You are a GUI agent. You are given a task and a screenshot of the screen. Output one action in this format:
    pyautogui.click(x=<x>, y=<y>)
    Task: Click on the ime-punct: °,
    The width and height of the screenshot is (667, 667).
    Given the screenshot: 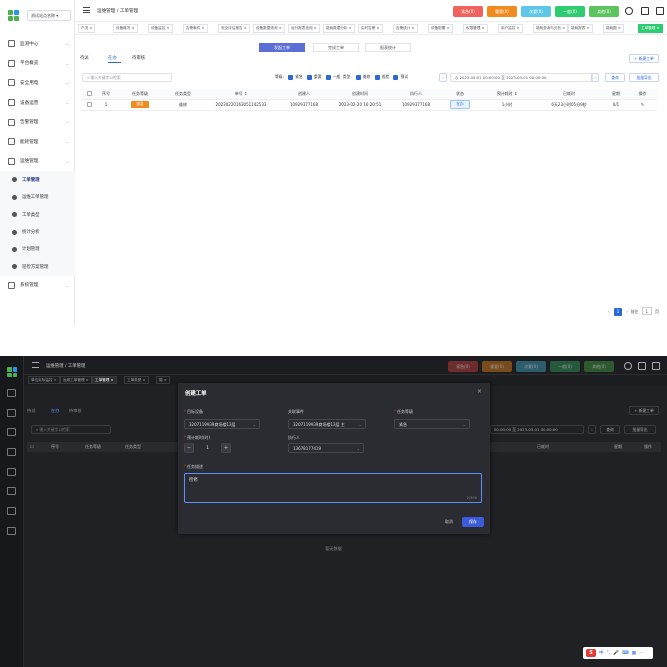 What is the action you would take?
    pyautogui.click(x=609, y=653)
    